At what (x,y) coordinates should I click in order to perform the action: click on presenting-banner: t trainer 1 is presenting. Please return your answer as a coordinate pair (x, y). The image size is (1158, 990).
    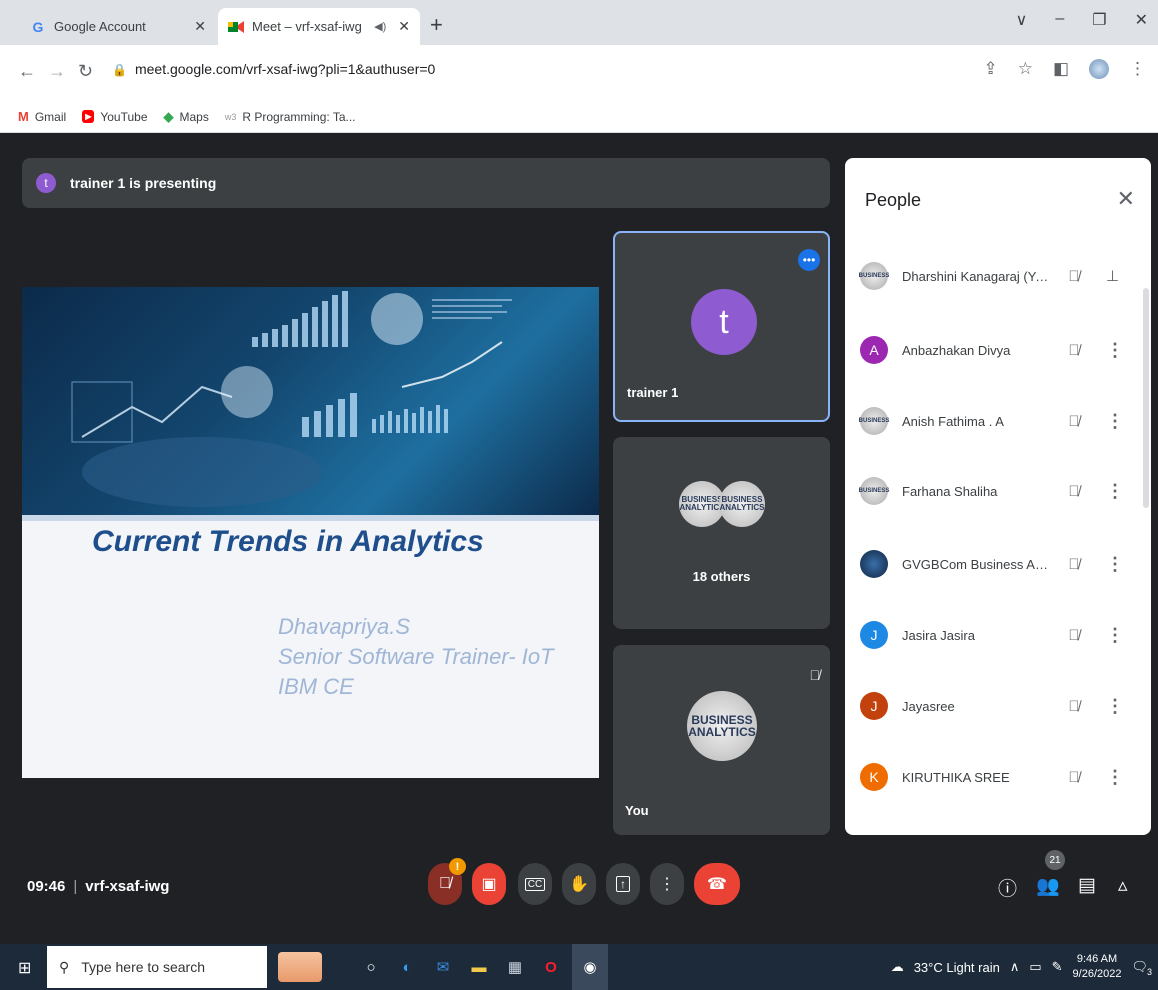
    Looking at the image, I should click on (426, 183).